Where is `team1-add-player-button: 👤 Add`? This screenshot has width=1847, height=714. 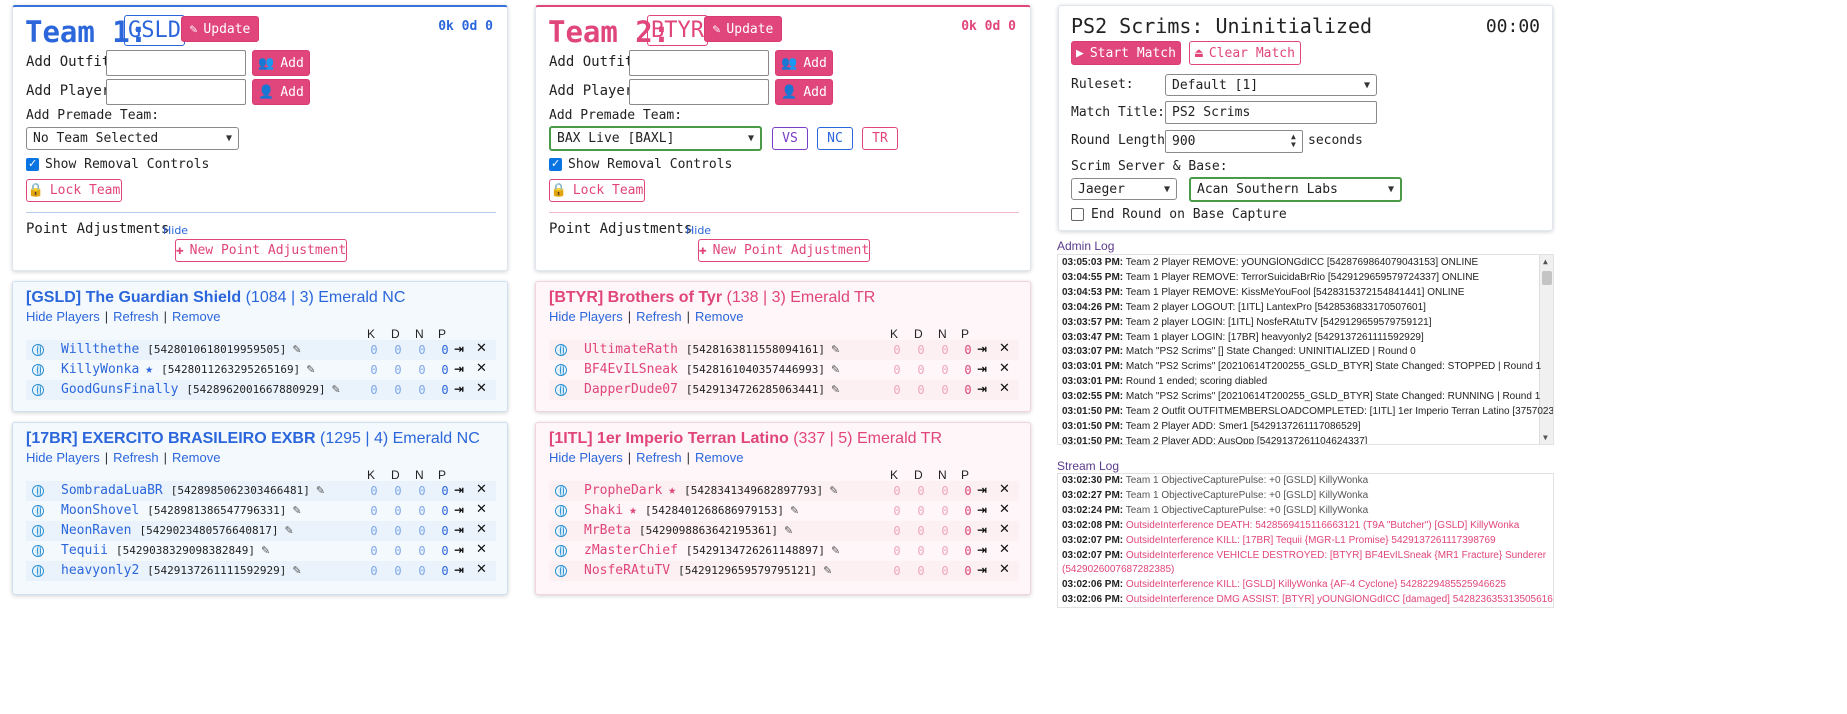 team1-add-player-button: 👤 Add is located at coordinates (281, 92).